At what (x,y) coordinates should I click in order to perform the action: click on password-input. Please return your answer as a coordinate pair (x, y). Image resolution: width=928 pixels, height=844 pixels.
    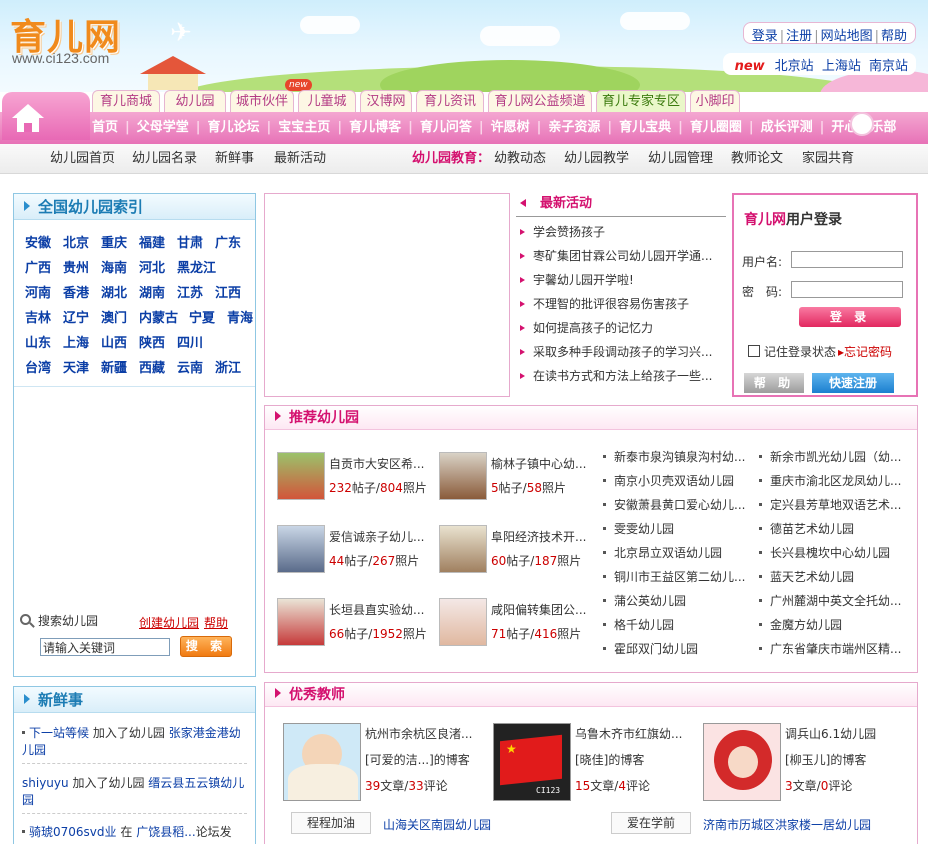
    Looking at the image, I should click on (847, 289).